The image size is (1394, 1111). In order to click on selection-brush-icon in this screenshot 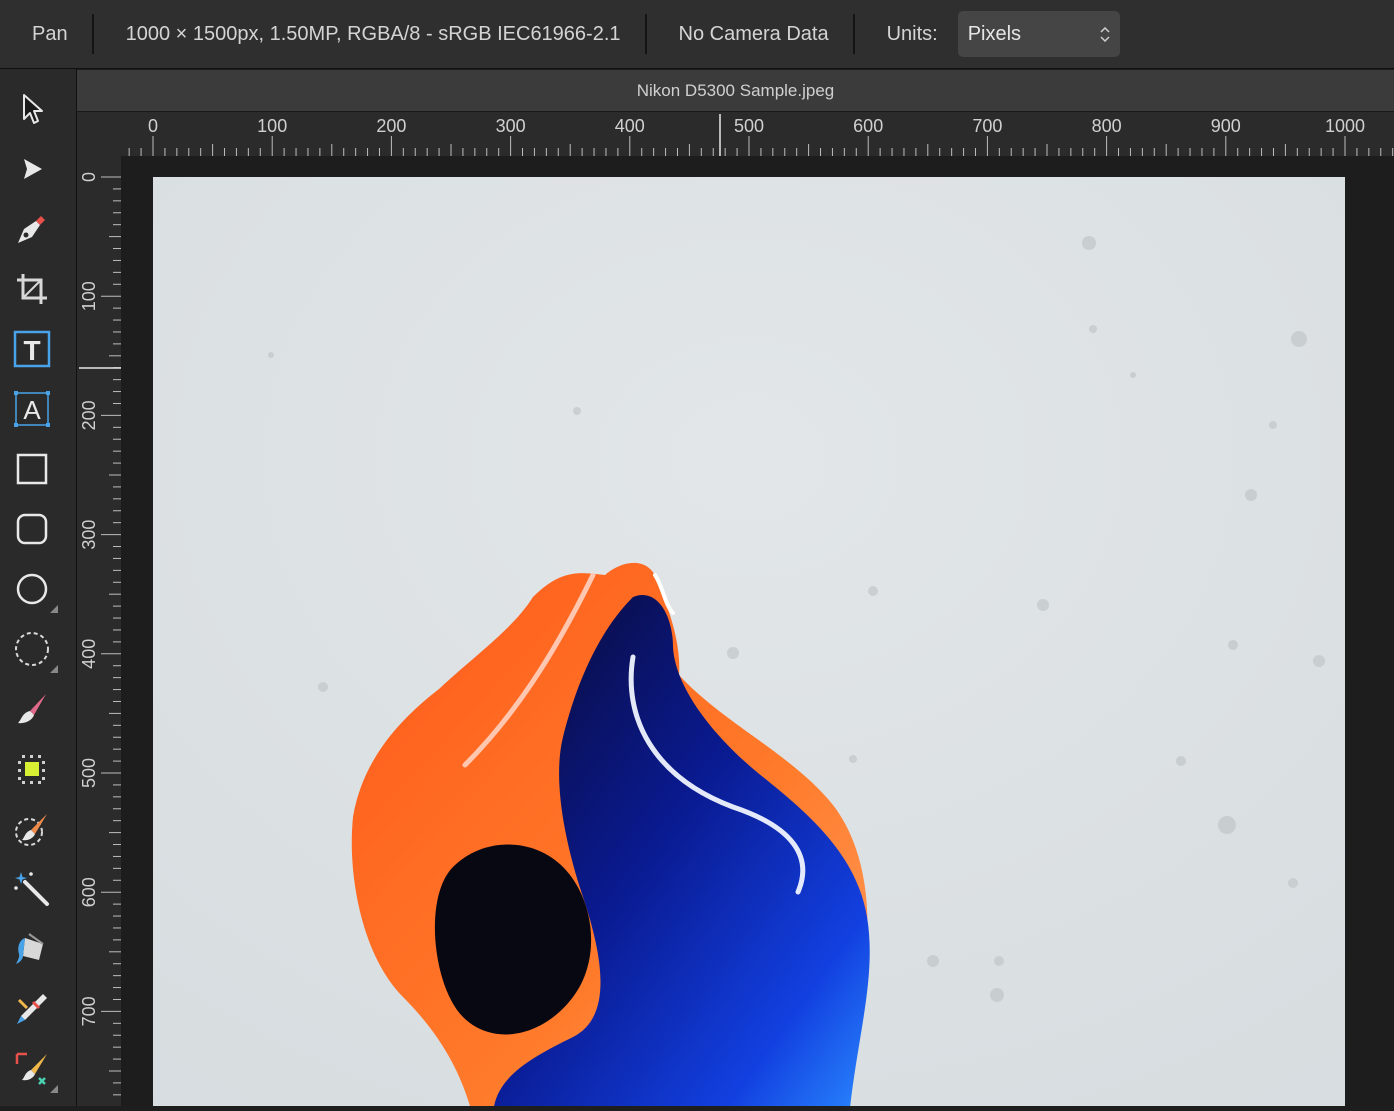, I will do `click(31, 830)`.